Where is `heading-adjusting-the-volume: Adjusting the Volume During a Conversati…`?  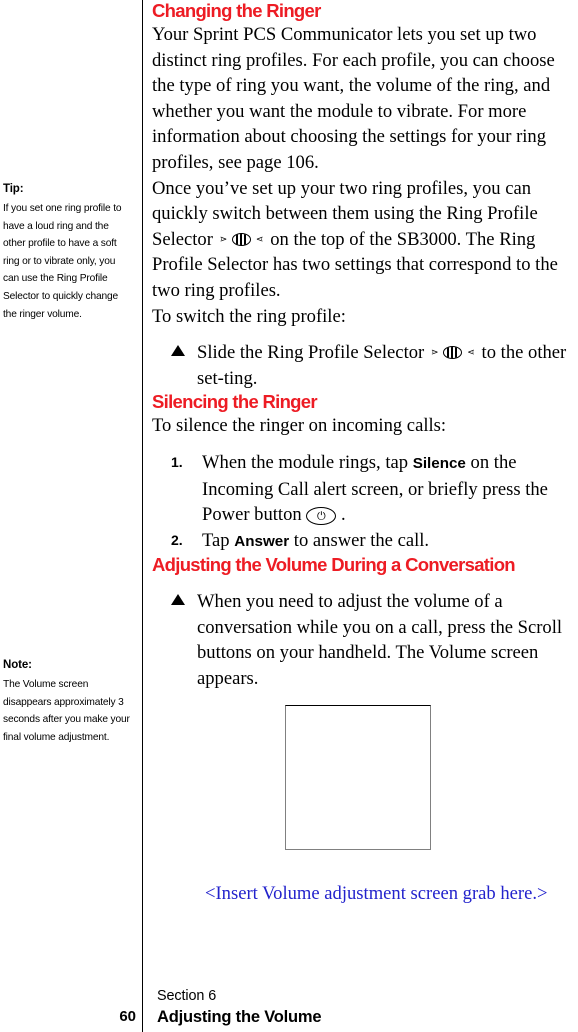
heading-adjusting-the-volume: Adjusting the Volume During a Conversati… is located at coordinates (334, 565).